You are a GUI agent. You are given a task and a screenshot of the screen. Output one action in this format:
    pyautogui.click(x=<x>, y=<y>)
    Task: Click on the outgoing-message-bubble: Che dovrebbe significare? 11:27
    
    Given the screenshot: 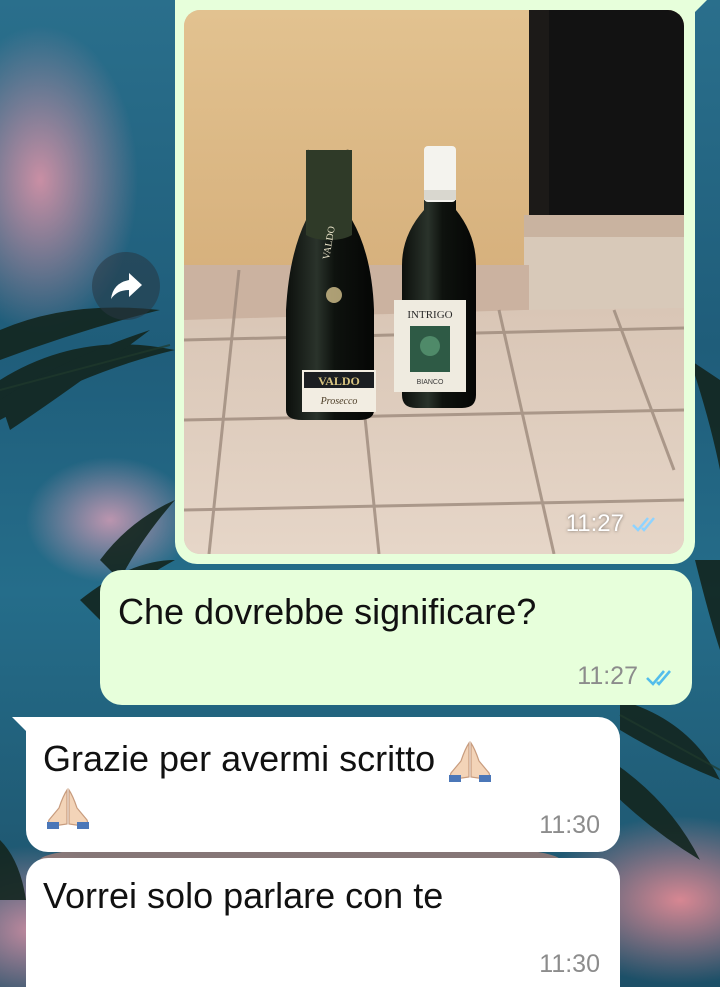 What is the action you would take?
    pyautogui.click(x=396, y=637)
    